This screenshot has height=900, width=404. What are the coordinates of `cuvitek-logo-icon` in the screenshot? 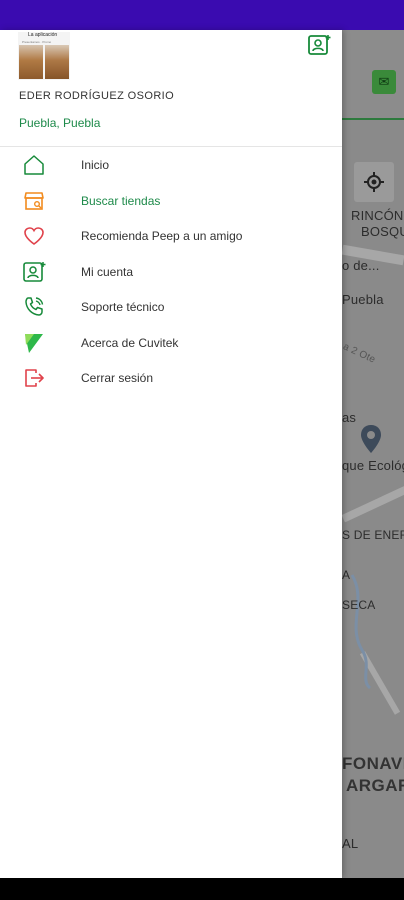 It's located at (34, 343).